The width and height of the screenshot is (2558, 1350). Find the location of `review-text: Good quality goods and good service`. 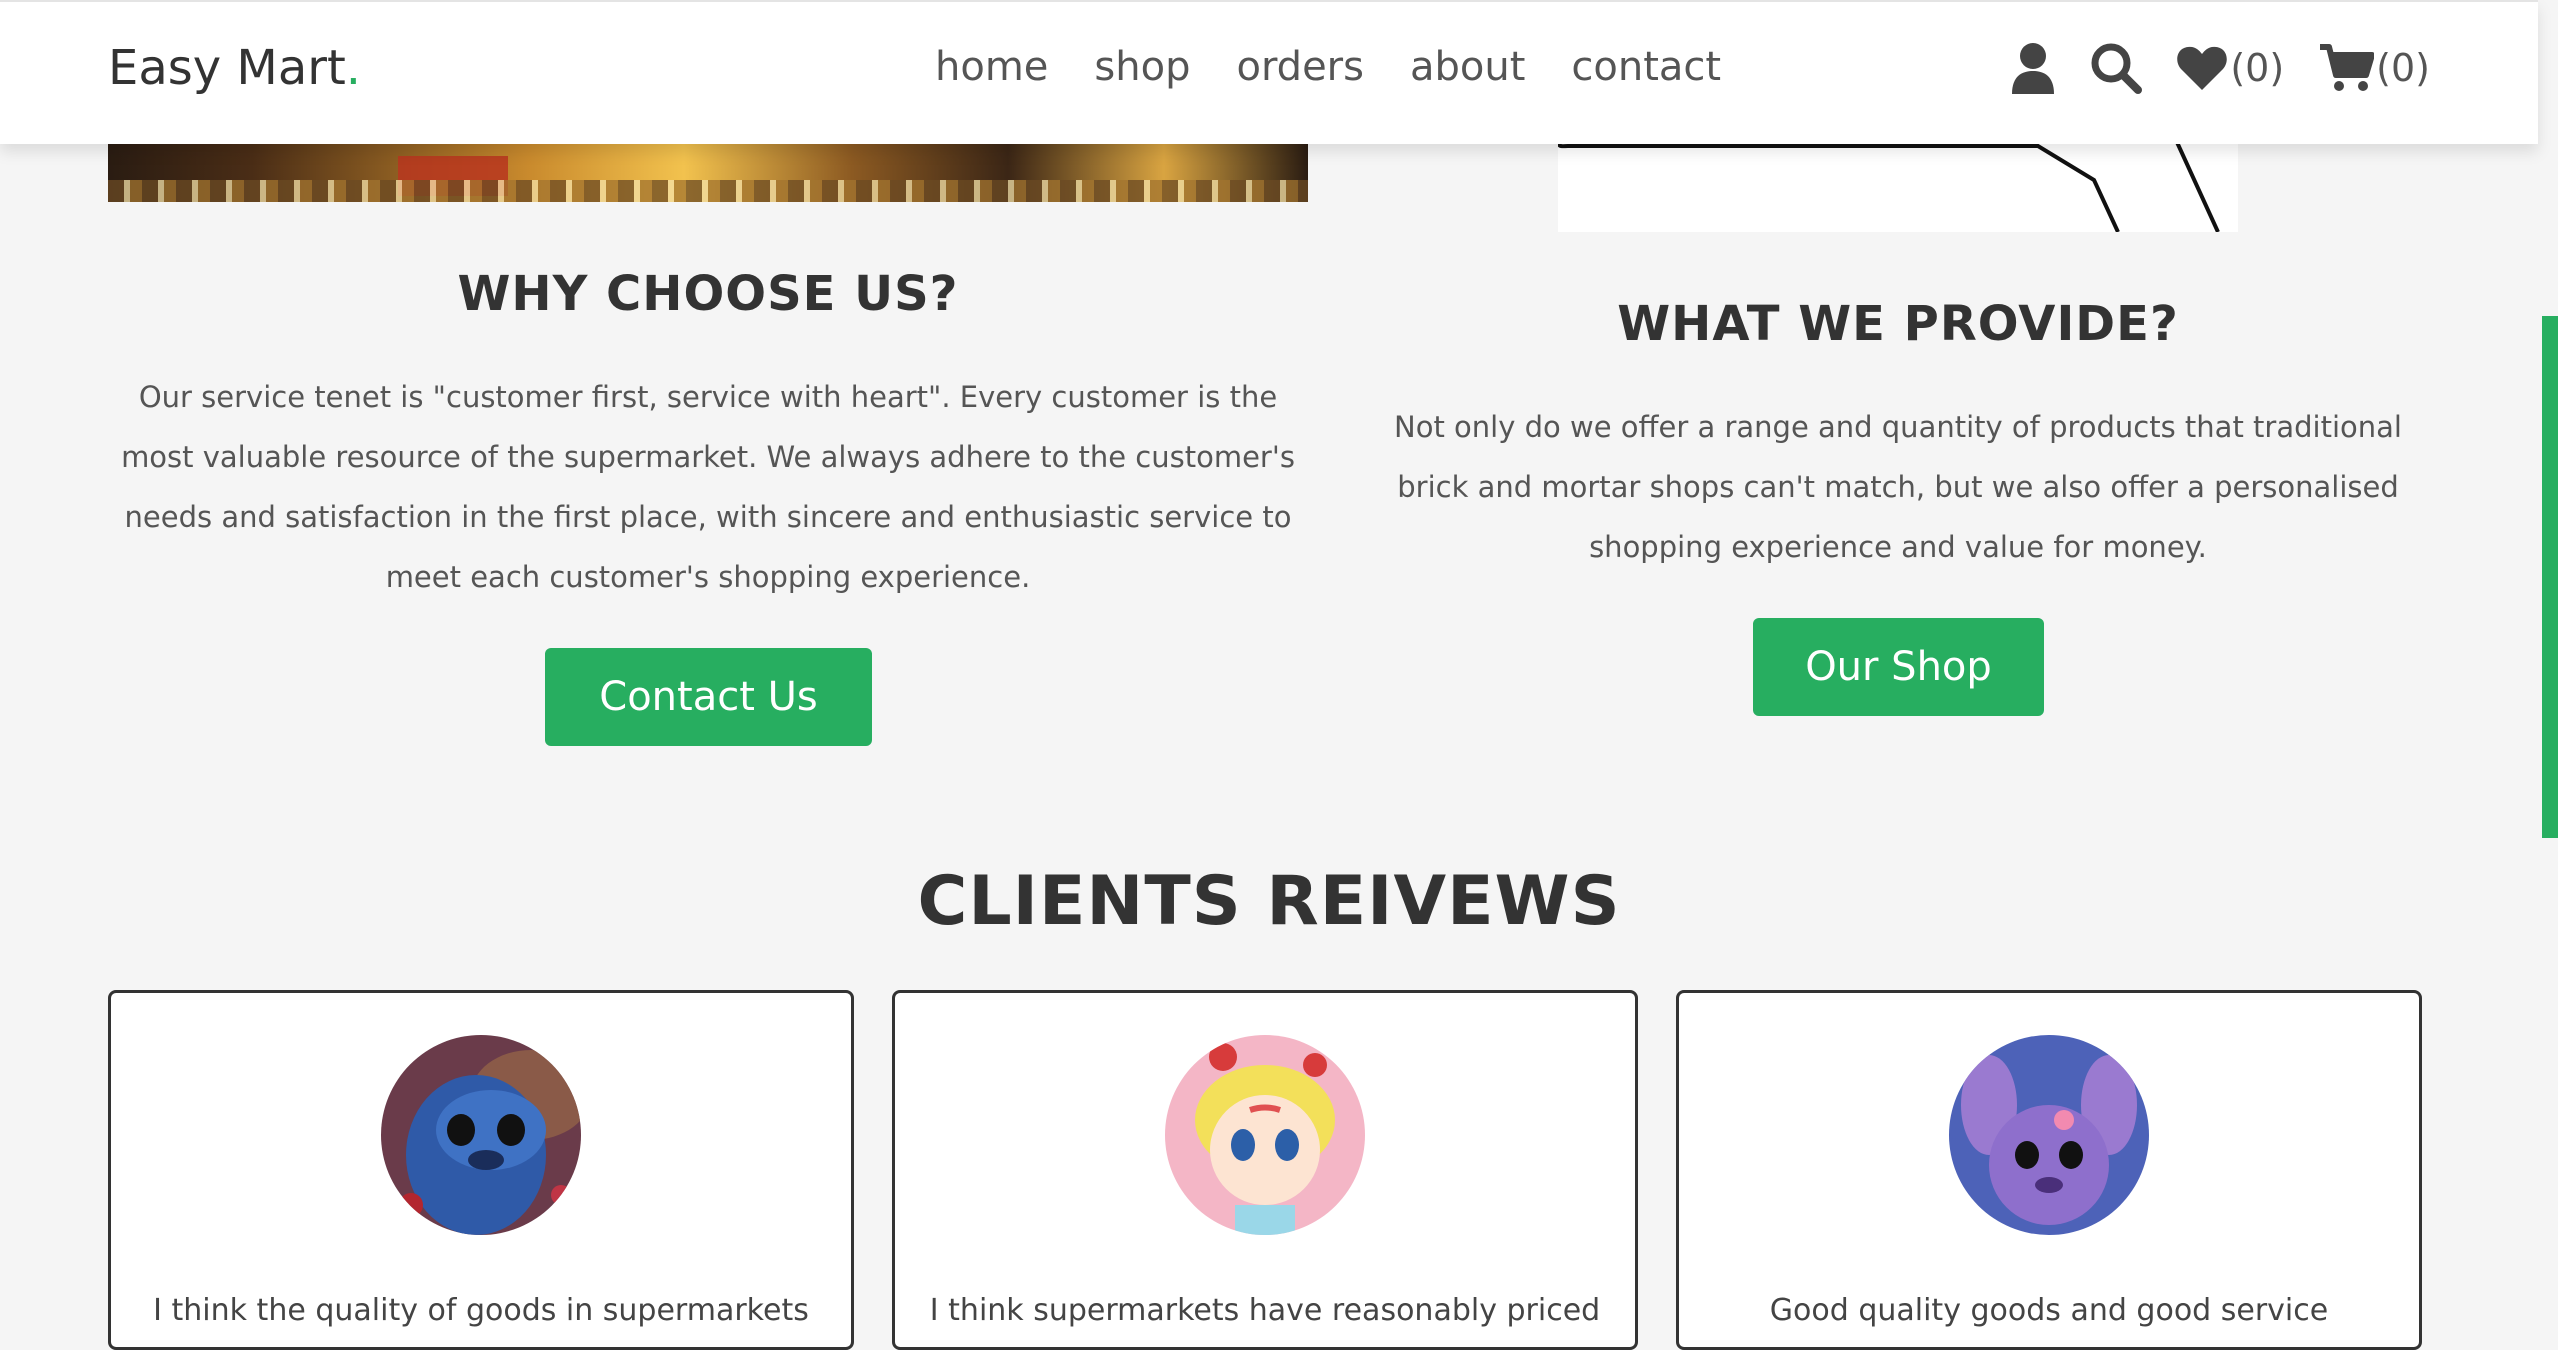

review-text: Good quality goods and good service is located at coordinates (2049, 1310).